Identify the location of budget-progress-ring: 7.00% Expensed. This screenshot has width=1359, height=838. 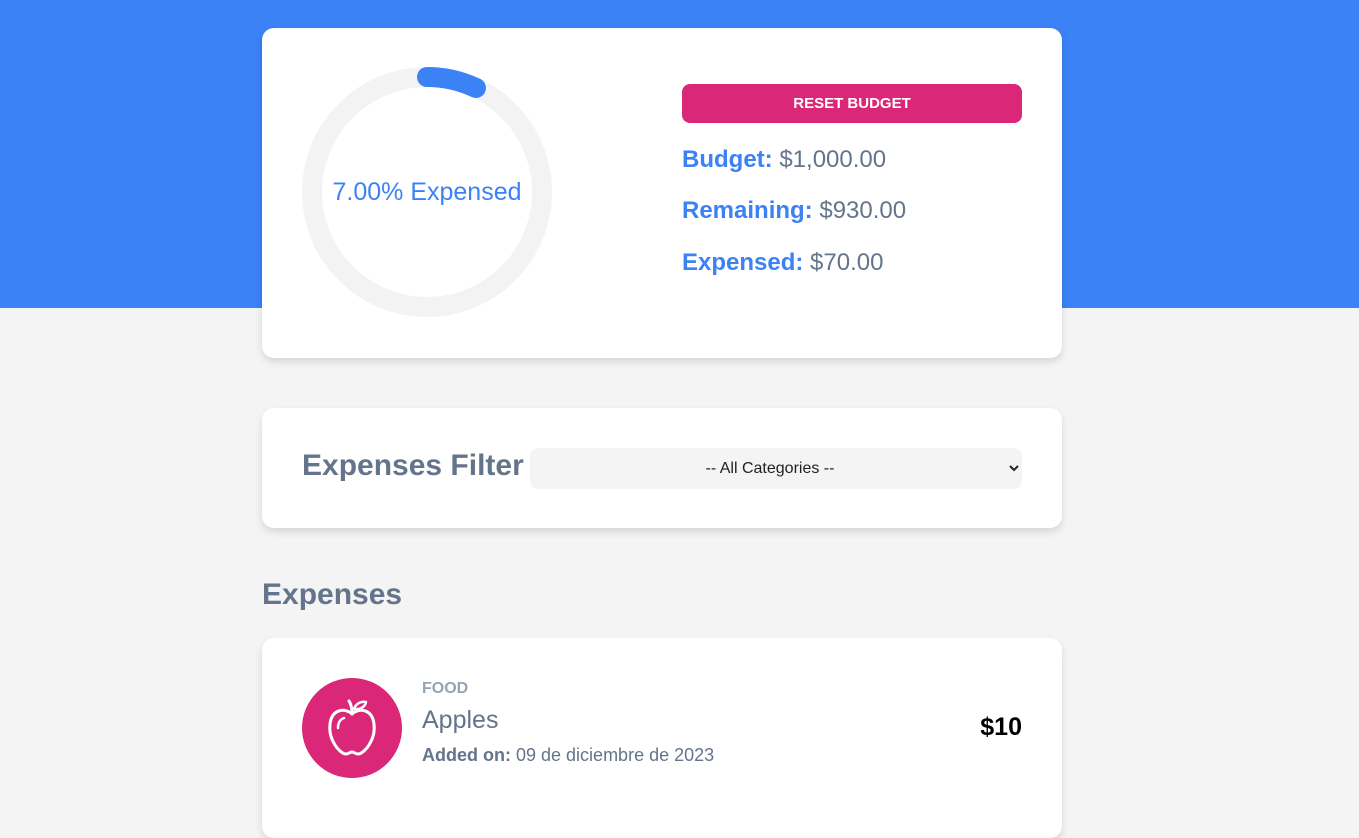
(427, 192).